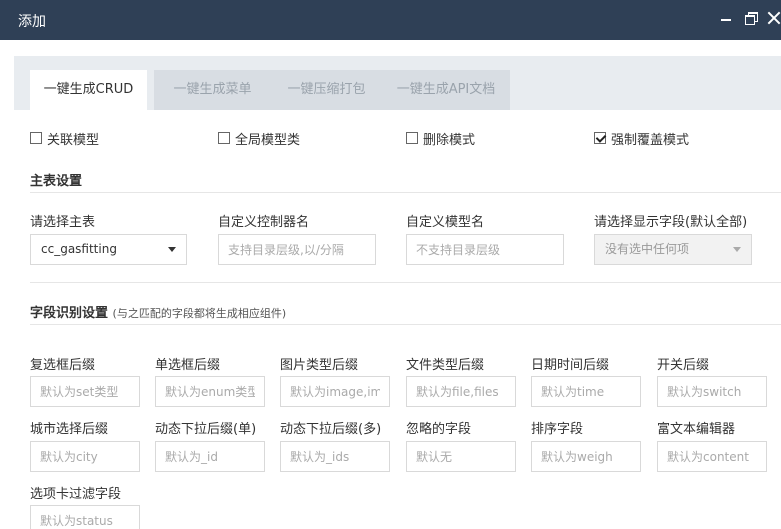 The width and height of the screenshot is (781, 529). I want to click on section-title-text: 主表设置, so click(56, 181).